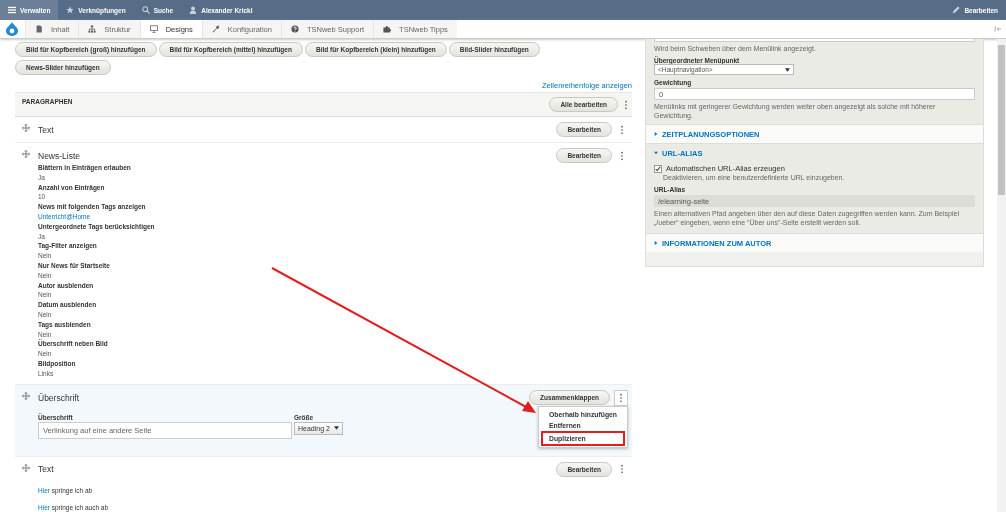 The width and height of the screenshot is (1006, 512). What do you see at coordinates (387, 29) in the screenshot?
I see `puzzle-icon` at bounding box center [387, 29].